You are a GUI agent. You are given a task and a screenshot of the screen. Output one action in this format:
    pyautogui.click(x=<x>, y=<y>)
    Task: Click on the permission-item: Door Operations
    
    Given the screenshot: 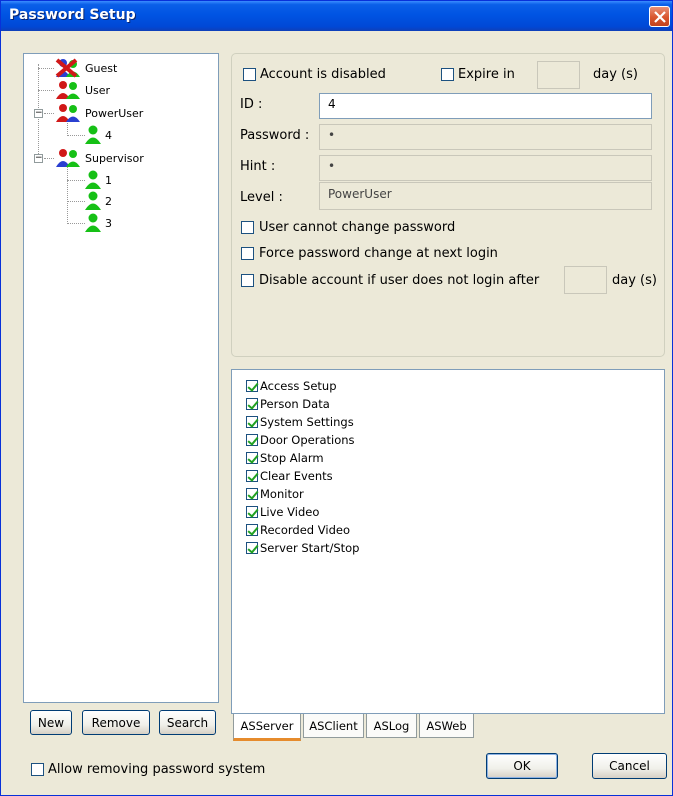 What is the action you would take?
    pyautogui.click(x=300, y=439)
    